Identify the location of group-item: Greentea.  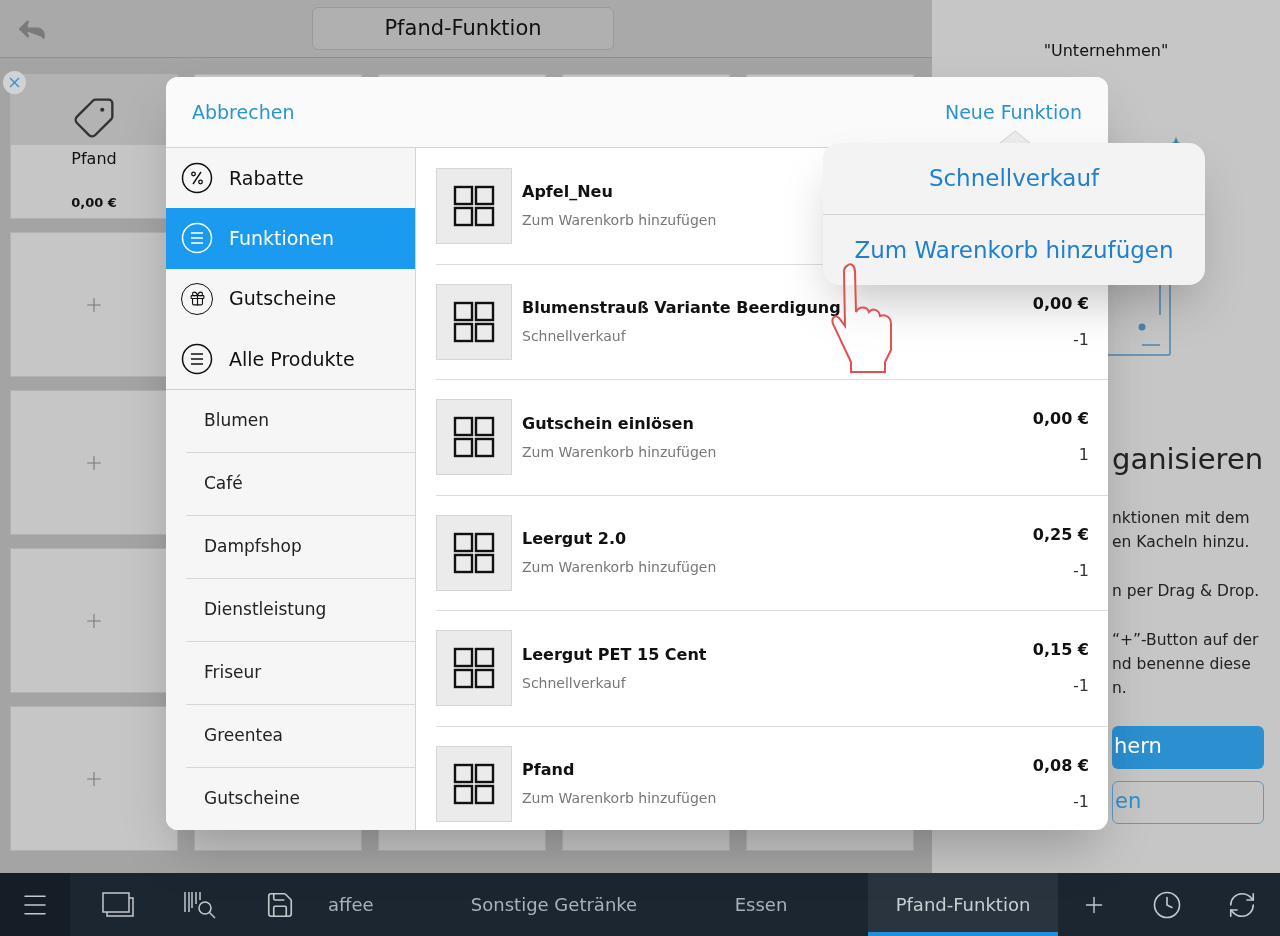
(300, 736).